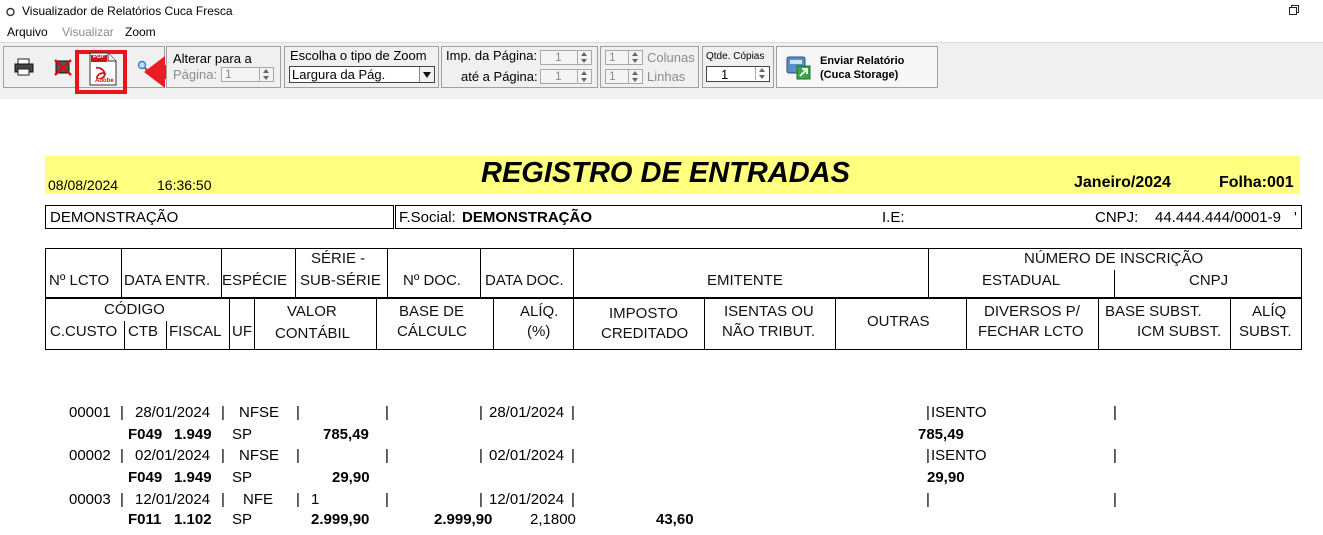  I want to click on h-cnpj: CNPJ, so click(1209, 280).